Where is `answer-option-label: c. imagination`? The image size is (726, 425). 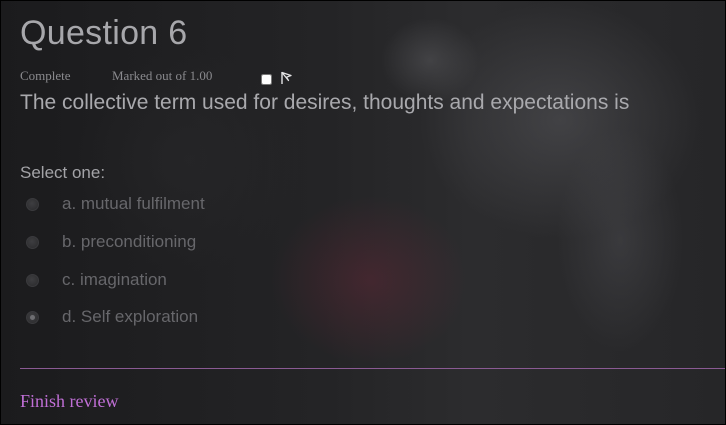 answer-option-label: c. imagination is located at coordinates (114, 279).